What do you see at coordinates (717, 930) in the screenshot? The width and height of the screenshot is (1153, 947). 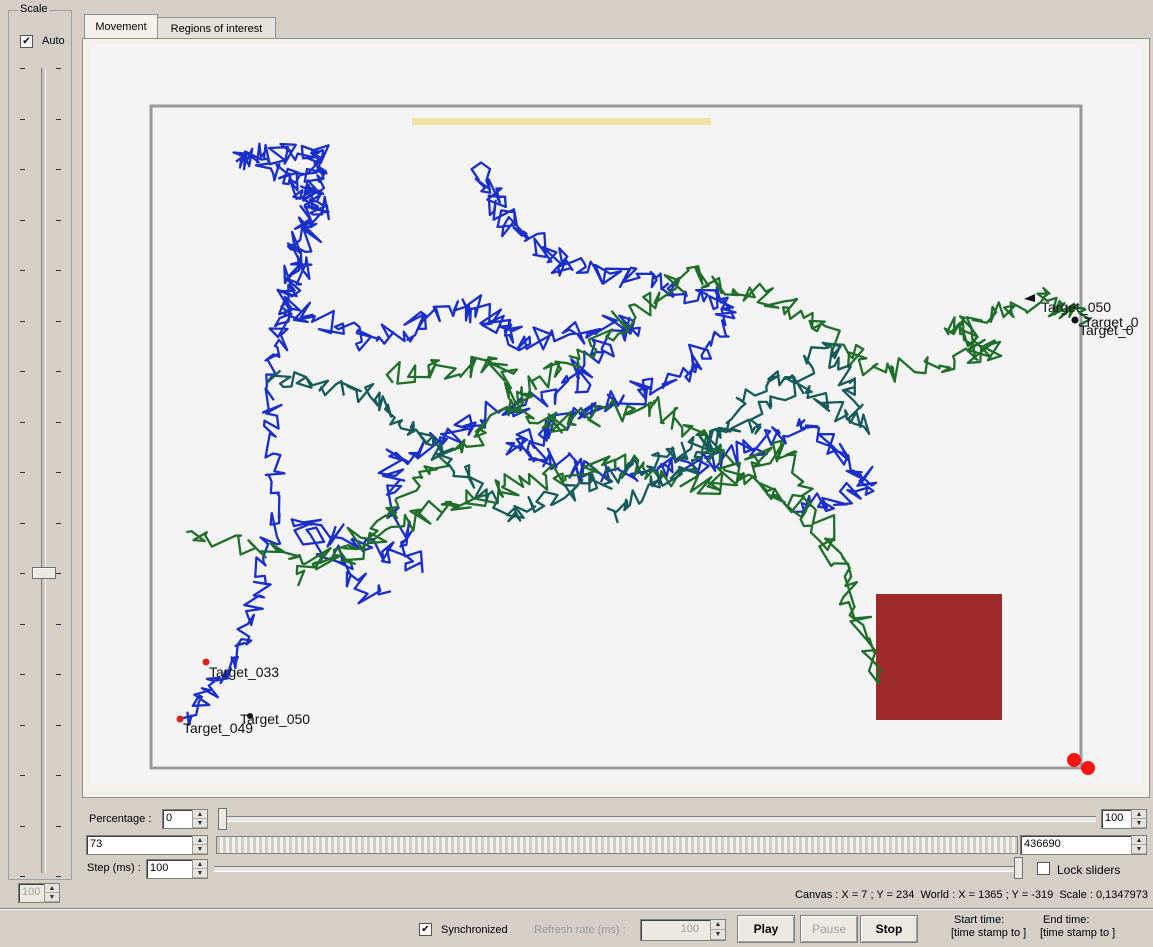 I see `refresh-rate-spinner: ▲ ▼` at bounding box center [717, 930].